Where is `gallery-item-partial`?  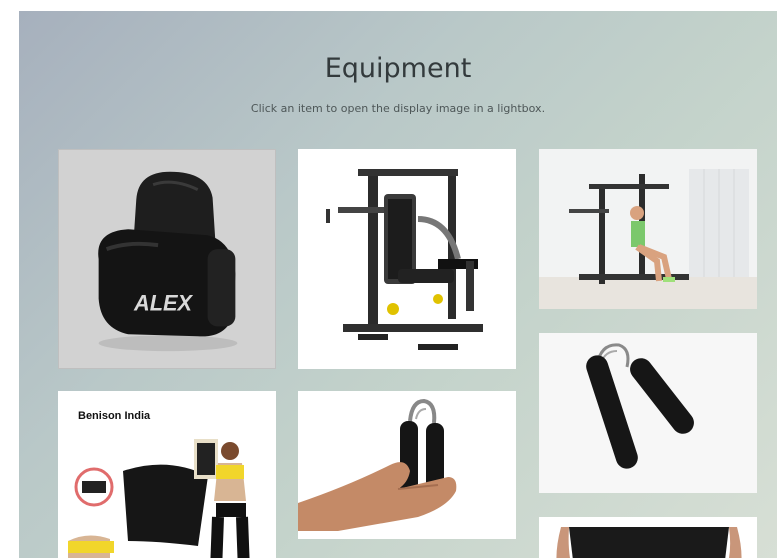 gallery-item-partial is located at coordinates (648, 537).